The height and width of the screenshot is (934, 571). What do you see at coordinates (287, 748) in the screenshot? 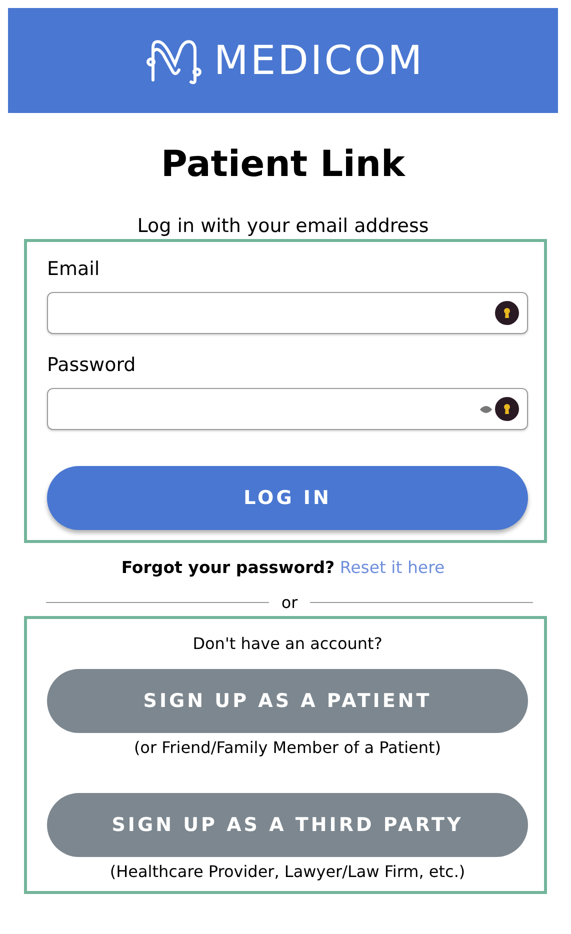
I see `signup-note: (or Friend/Family Member of a Patient)` at bounding box center [287, 748].